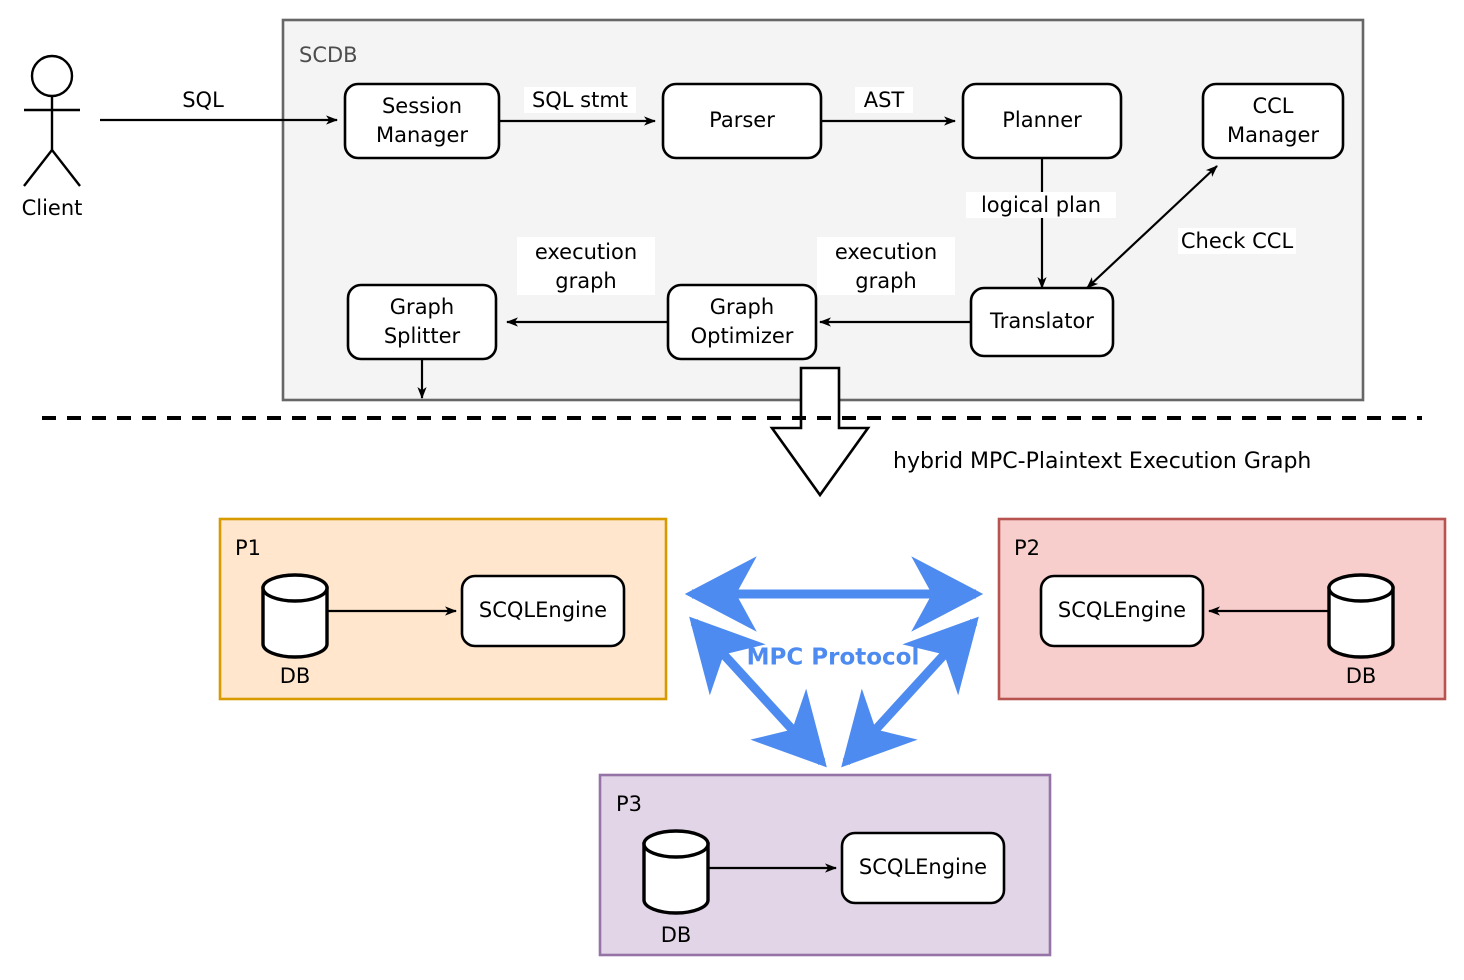 The height and width of the screenshot is (980, 1464). Describe the element at coordinates (1041, 321) in the screenshot. I see `node-translator-label-1: Translator` at that location.